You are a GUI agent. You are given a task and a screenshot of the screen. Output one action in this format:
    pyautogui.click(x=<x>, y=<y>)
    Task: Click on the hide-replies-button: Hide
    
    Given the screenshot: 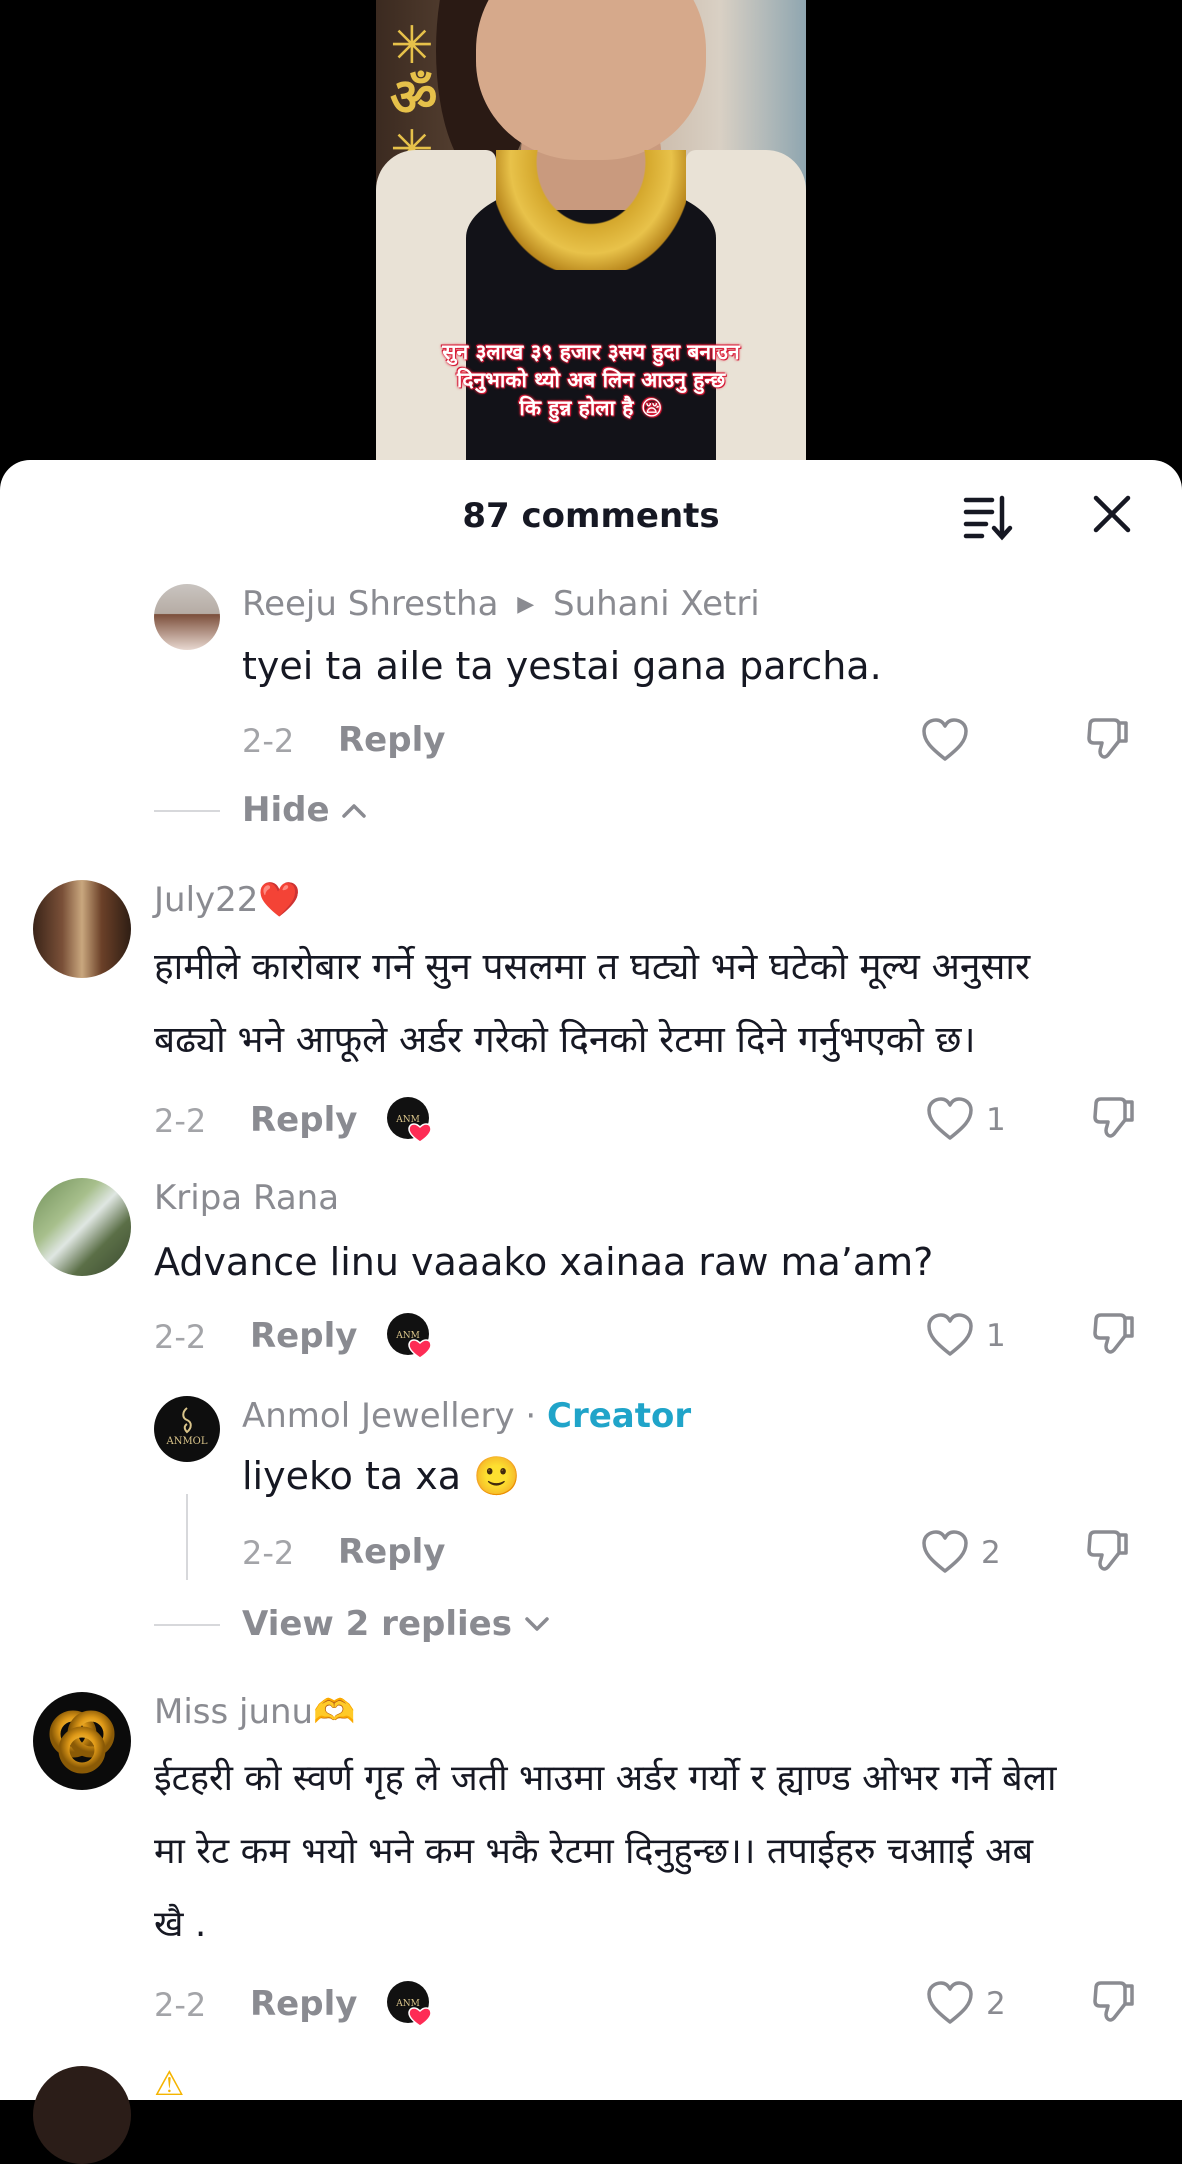 What is the action you would take?
    pyautogui.click(x=304, y=810)
    